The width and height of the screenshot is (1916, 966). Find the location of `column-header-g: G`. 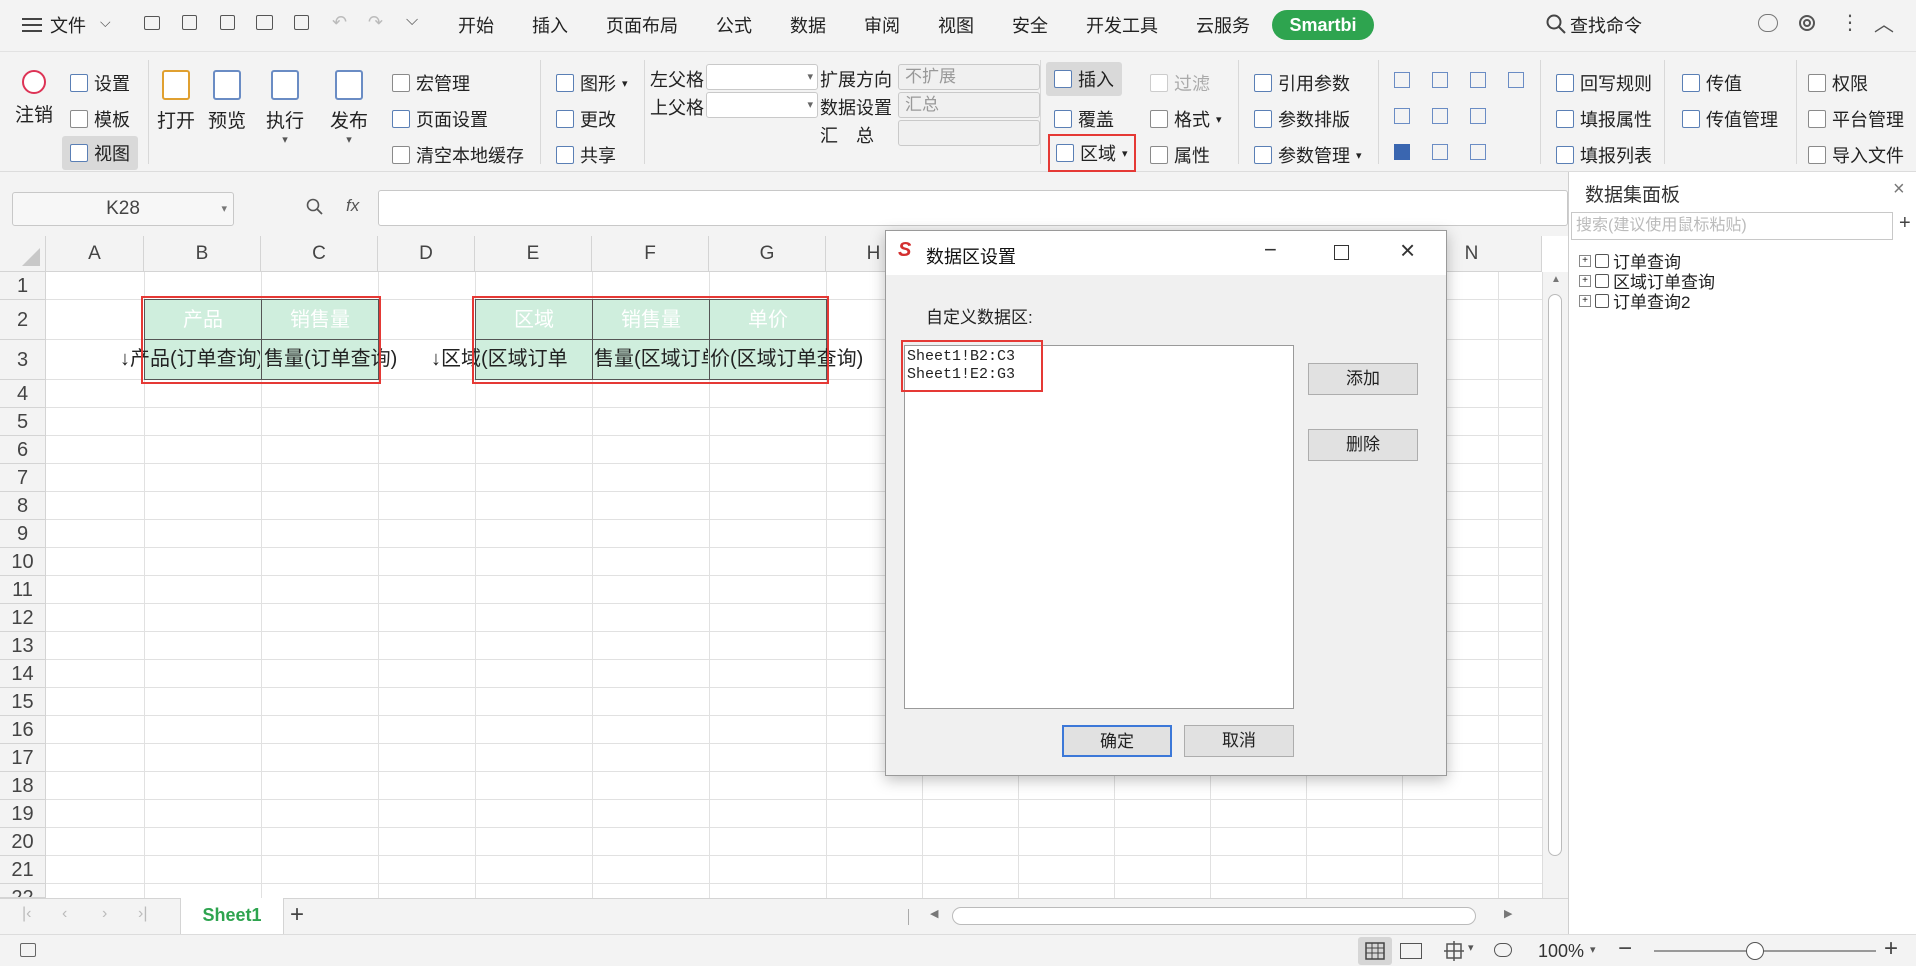

column-header-g: G is located at coordinates (767, 254).